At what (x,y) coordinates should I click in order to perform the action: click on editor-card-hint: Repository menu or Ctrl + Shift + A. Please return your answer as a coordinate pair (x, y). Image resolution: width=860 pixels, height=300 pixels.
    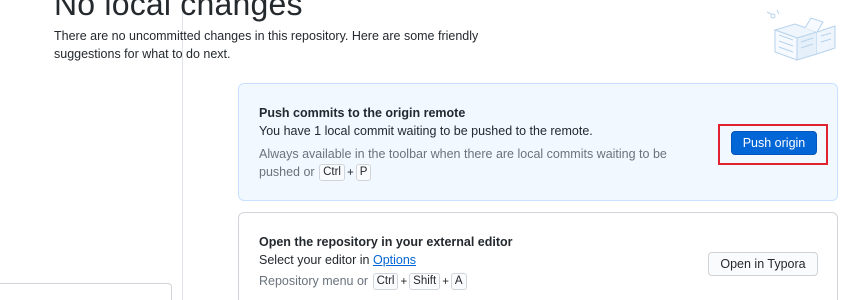
    Looking at the image, I should click on (484, 282).